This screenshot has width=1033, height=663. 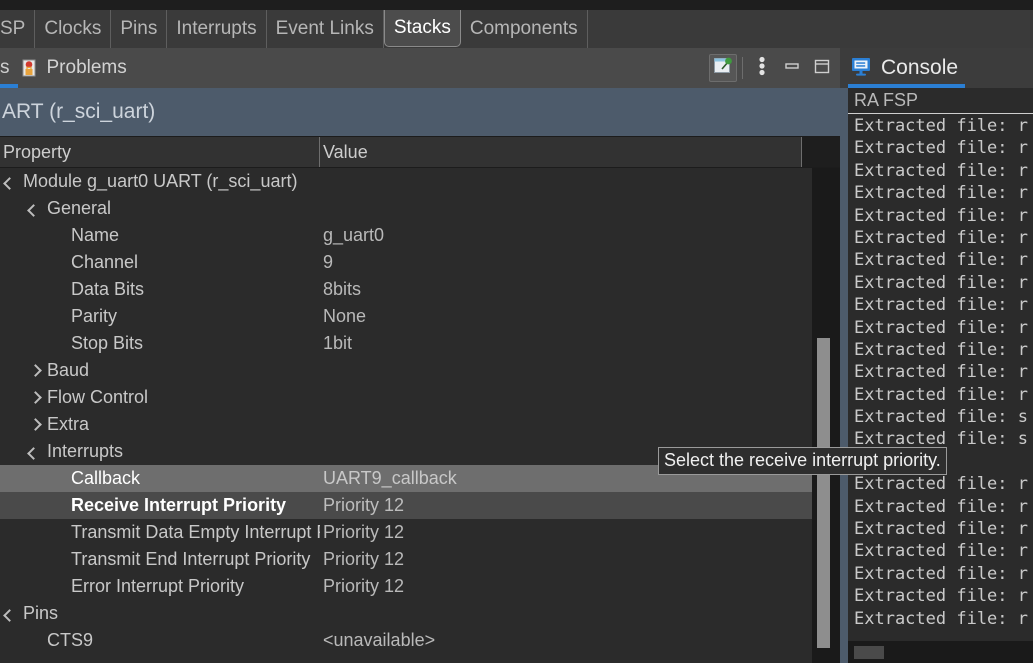 I want to click on view-menu-button, so click(x=762, y=68).